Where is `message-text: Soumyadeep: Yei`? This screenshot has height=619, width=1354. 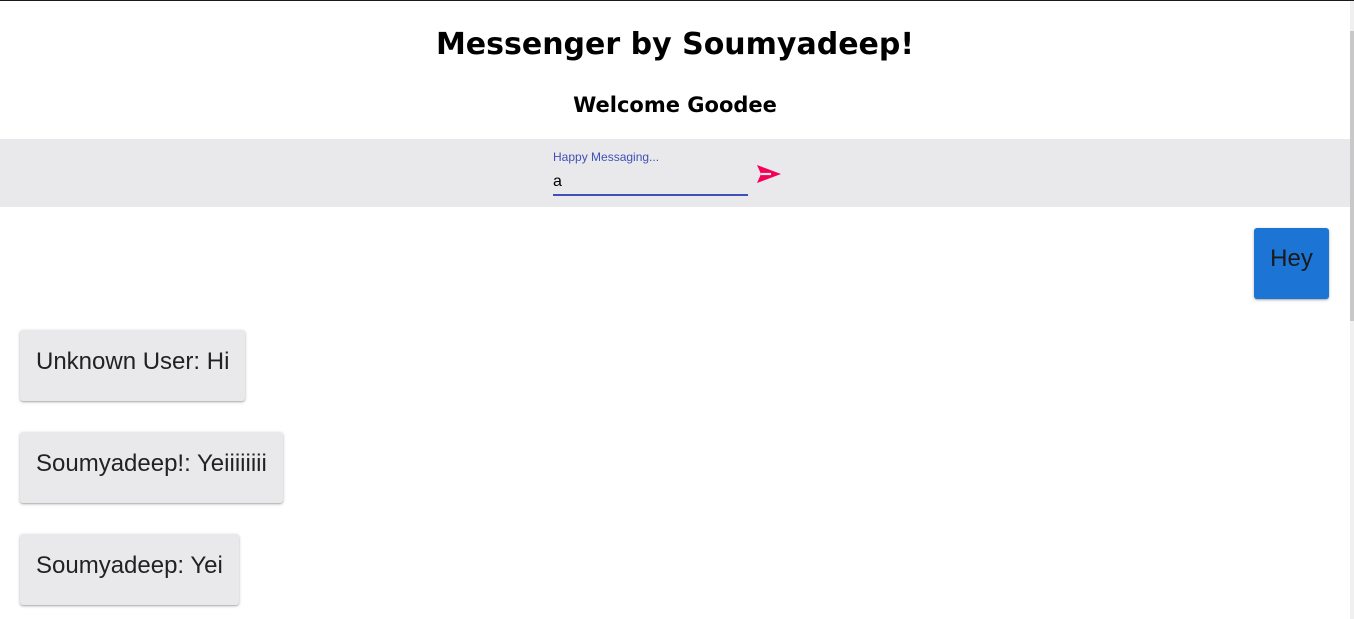 message-text: Soumyadeep: Yei is located at coordinates (129, 565).